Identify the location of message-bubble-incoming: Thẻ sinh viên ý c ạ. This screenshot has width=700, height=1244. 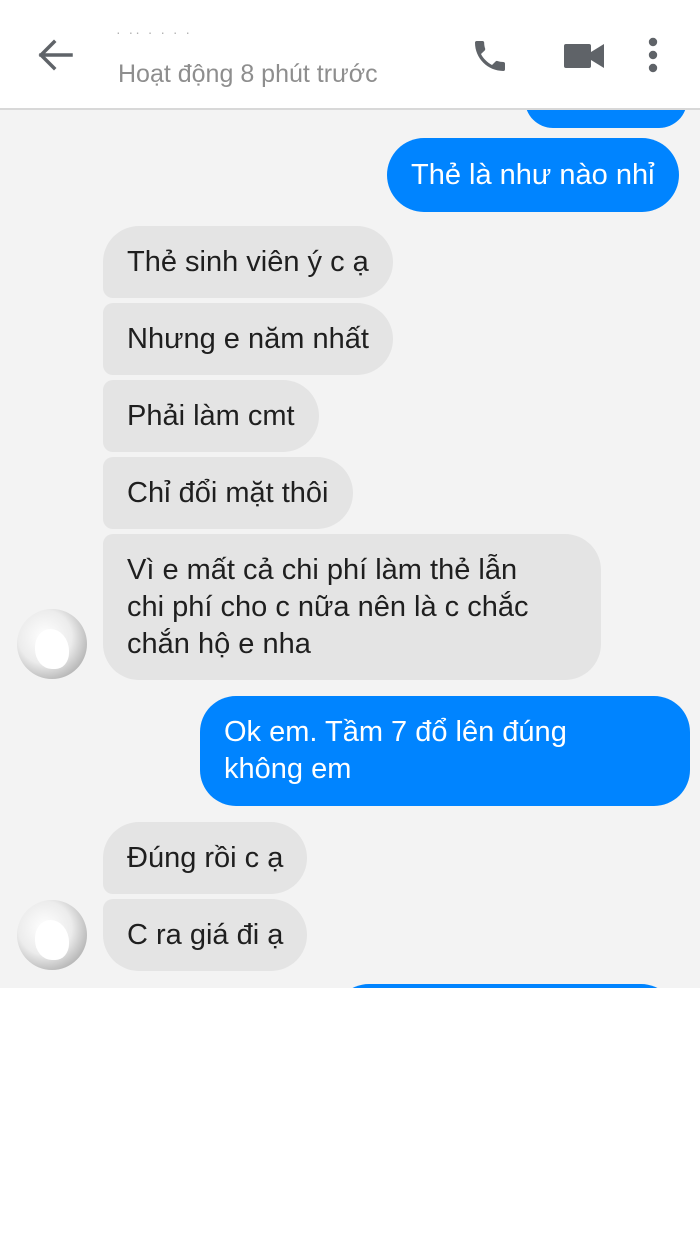
(248, 262).